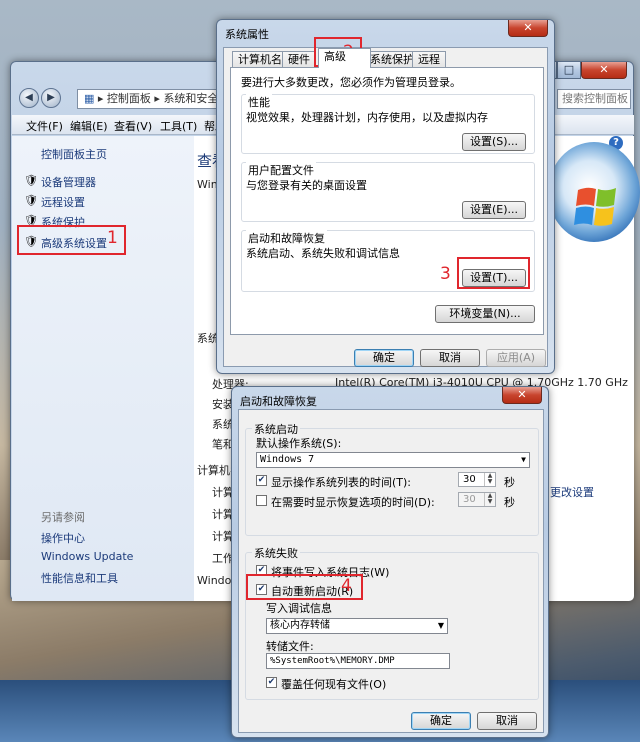  What do you see at coordinates (79, 578) in the screenshot?
I see `performance-info-link: 性能信息和工具` at bounding box center [79, 578].